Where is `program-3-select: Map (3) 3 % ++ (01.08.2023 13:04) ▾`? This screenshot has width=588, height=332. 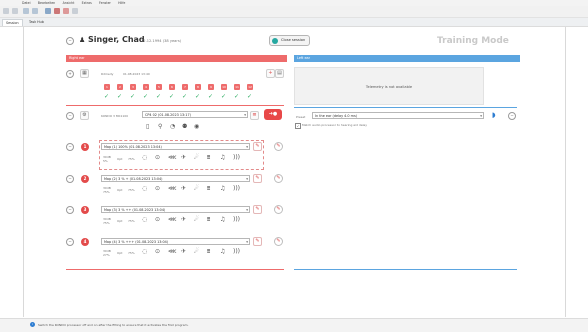
program-3-select: Map (3) 3 % ++ (01.08.2023 13:04) ▾ is located at coordinates (175, 209).